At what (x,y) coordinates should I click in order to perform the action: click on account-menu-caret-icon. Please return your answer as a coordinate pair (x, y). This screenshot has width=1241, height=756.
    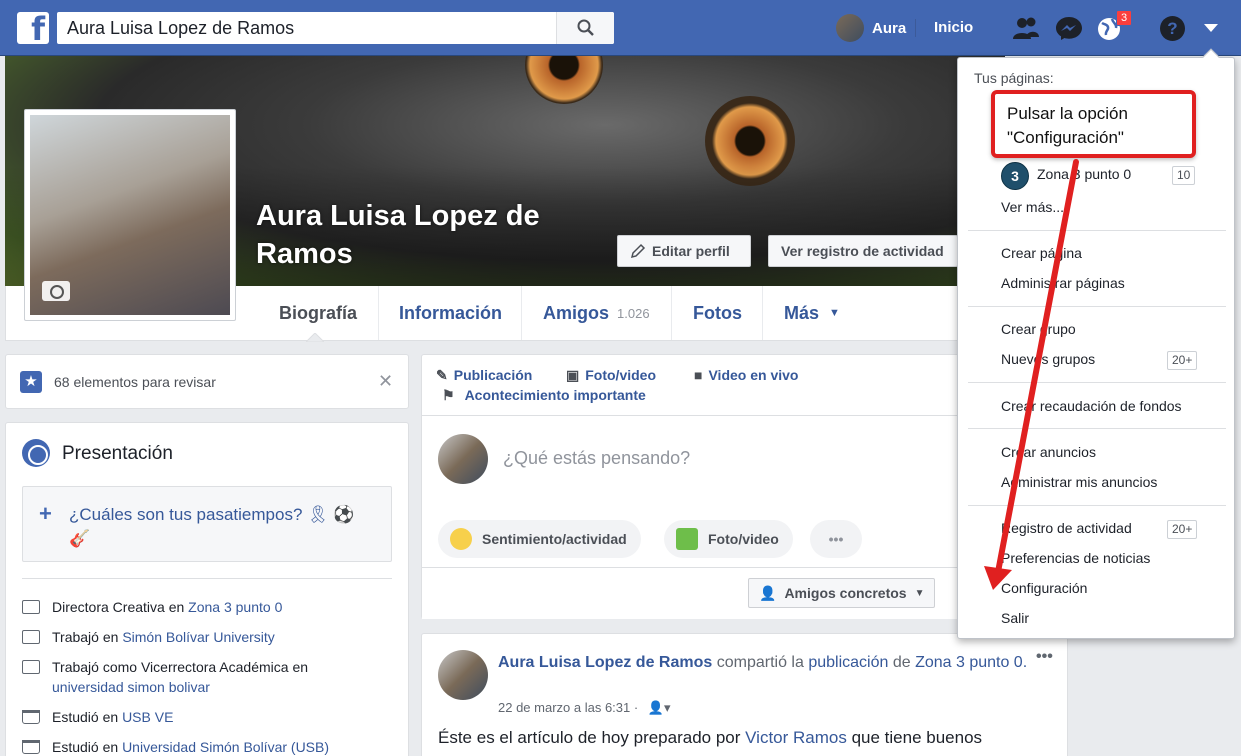
    Looking at the image, I should click on (1211, 28).